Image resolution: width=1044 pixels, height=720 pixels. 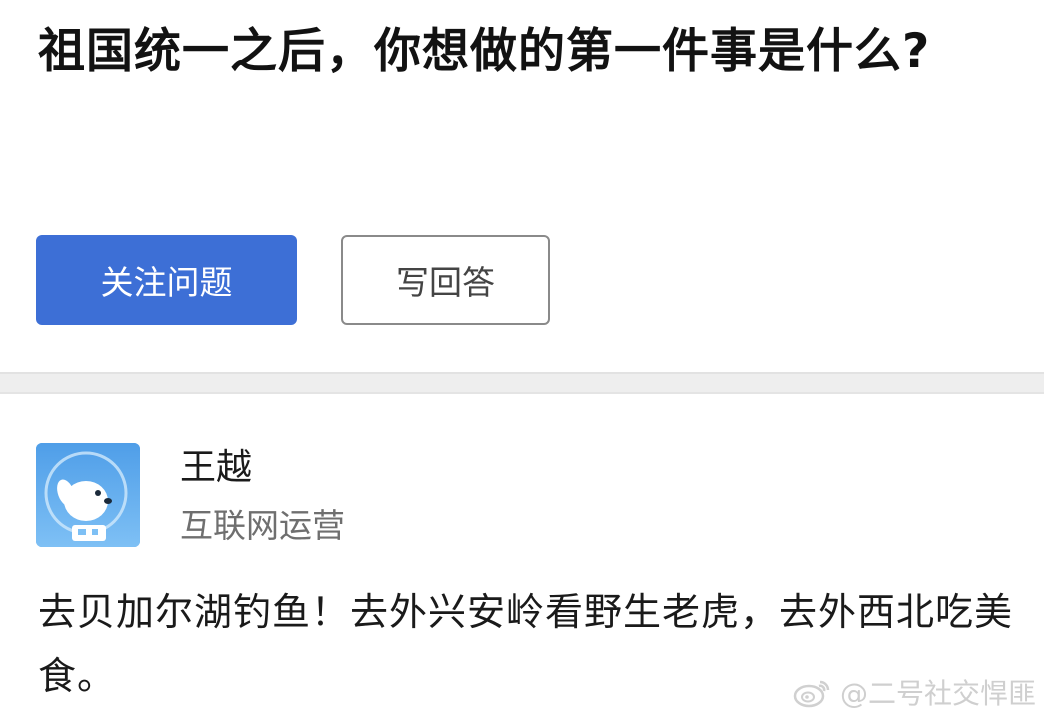 What do you see at coordinates (811, 694) in the screenshot?
I see `weibo-icon` at bounding box center [811, 694].